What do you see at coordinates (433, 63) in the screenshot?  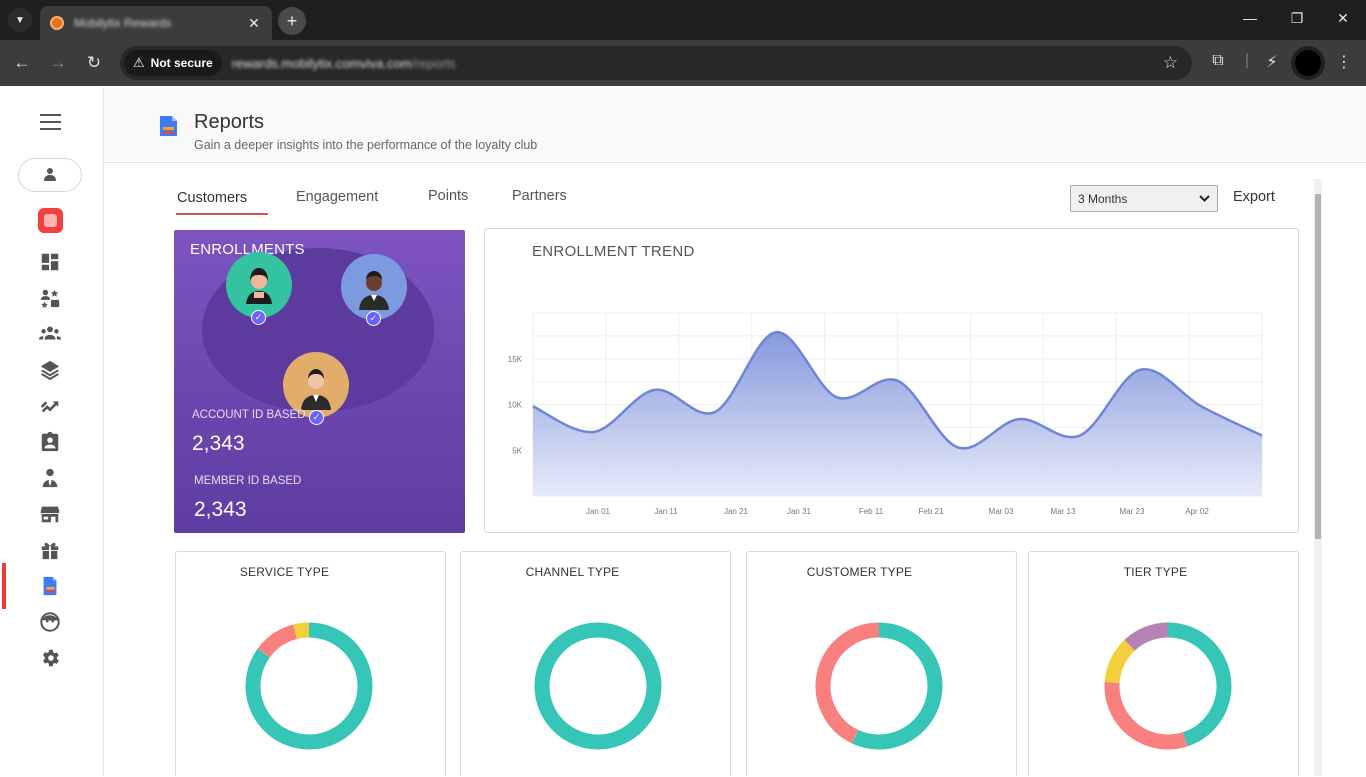 I see `url-path: /reports` at bounding box center [433, 63].